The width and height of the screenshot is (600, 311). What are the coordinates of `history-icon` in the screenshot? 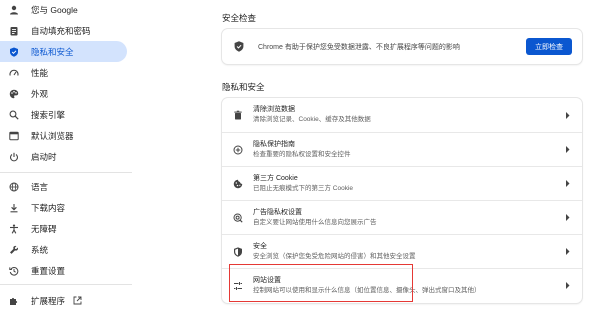 It's located at (14, 271).